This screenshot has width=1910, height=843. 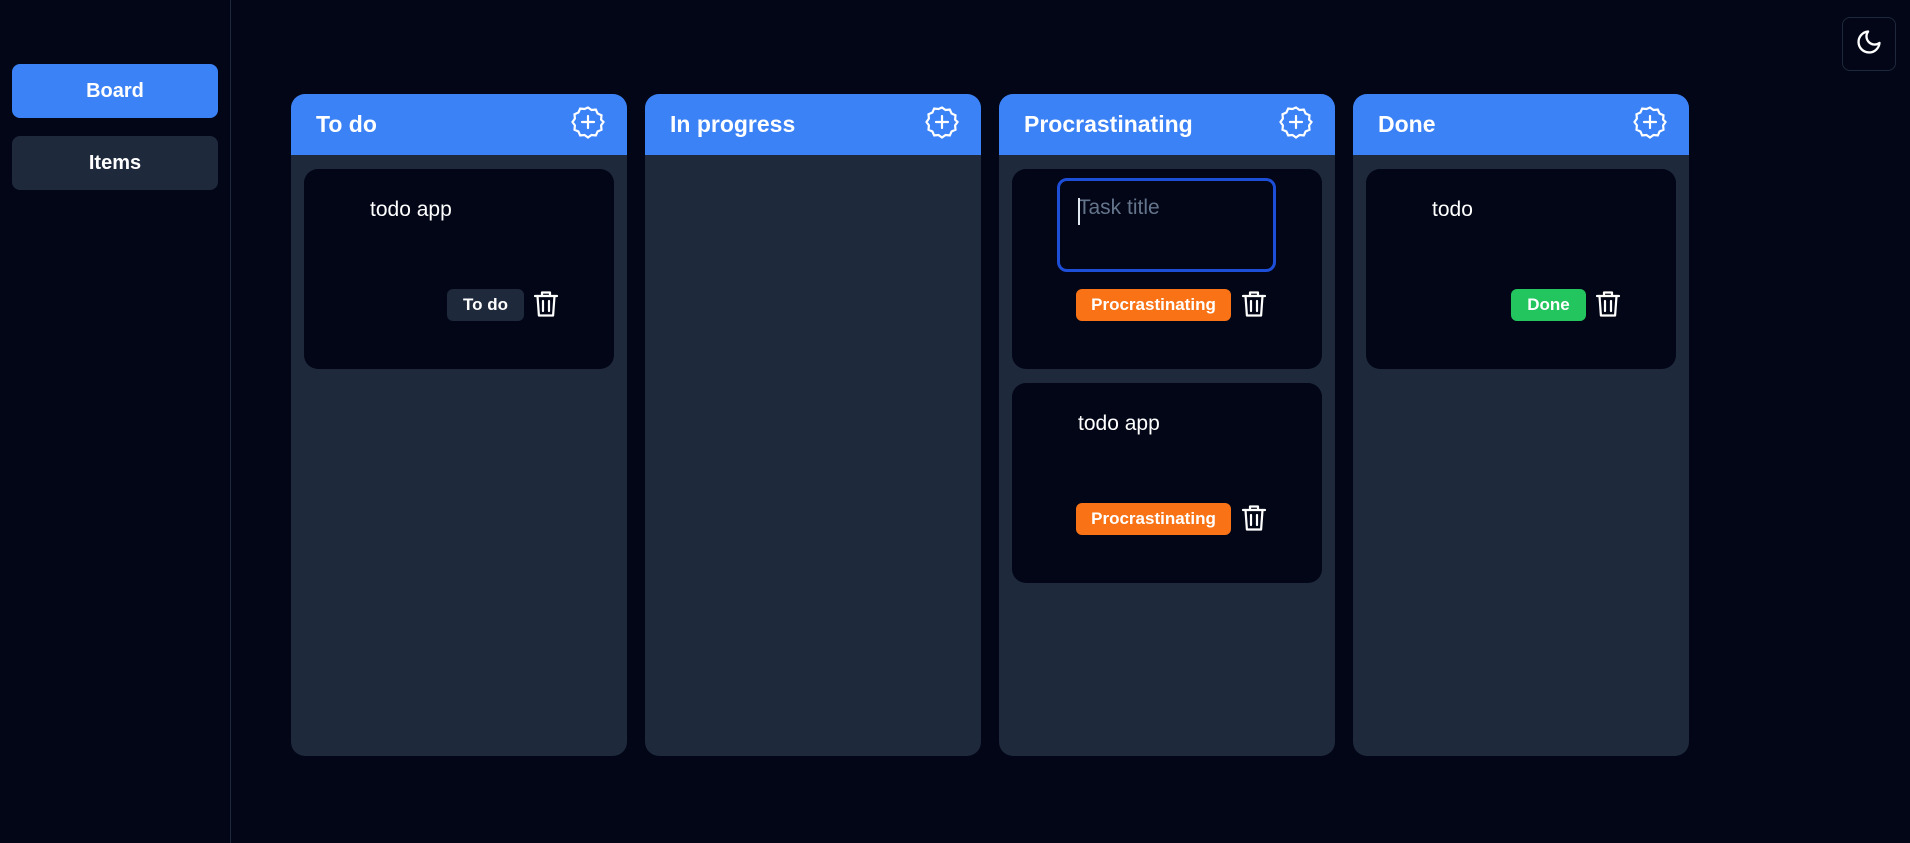 What do you see at coordinates (115, 421) in the screenshot?
I see `sidebar: Board Items` at bounding box center [115, 421].